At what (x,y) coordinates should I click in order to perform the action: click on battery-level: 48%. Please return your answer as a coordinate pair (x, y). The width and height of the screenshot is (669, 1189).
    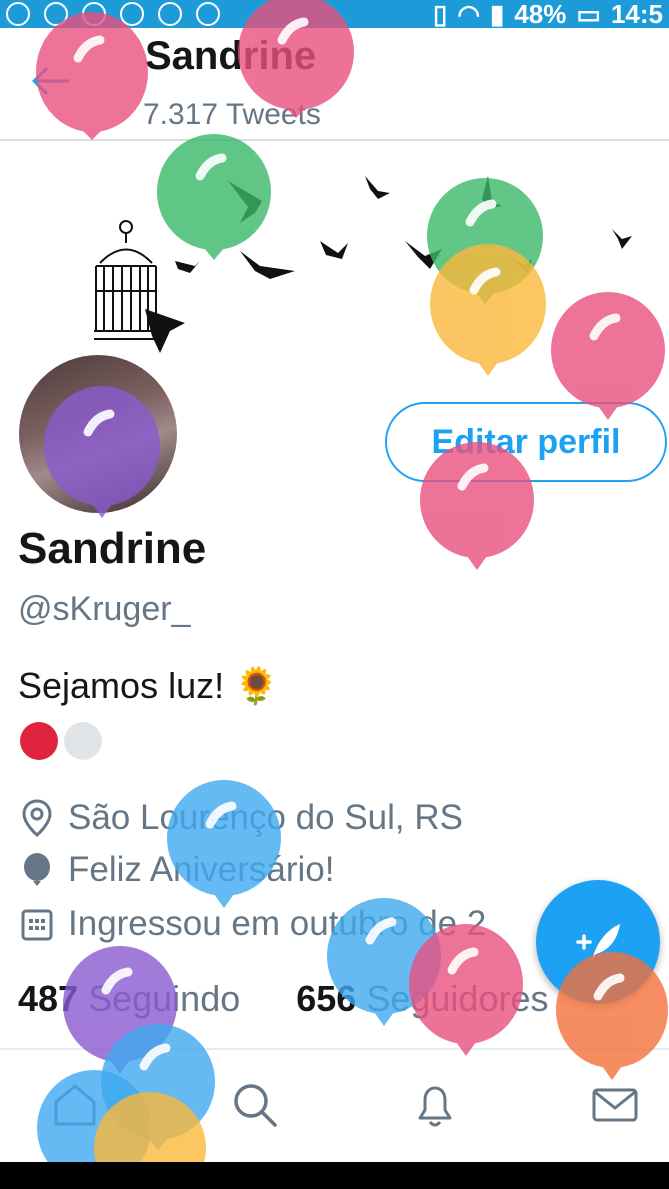
    Looking at the image, I should click on (540, 14).